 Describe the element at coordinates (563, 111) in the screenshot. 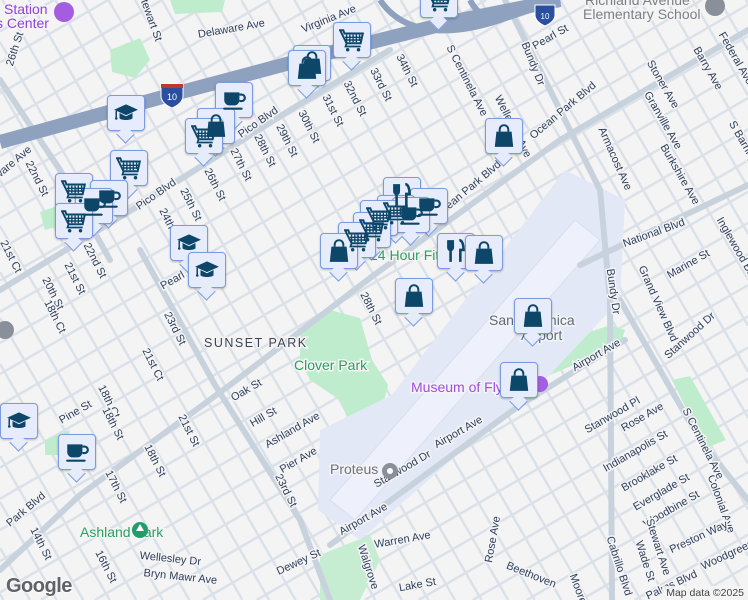

I see `street-label: Ocean Park Blvd` at that location.